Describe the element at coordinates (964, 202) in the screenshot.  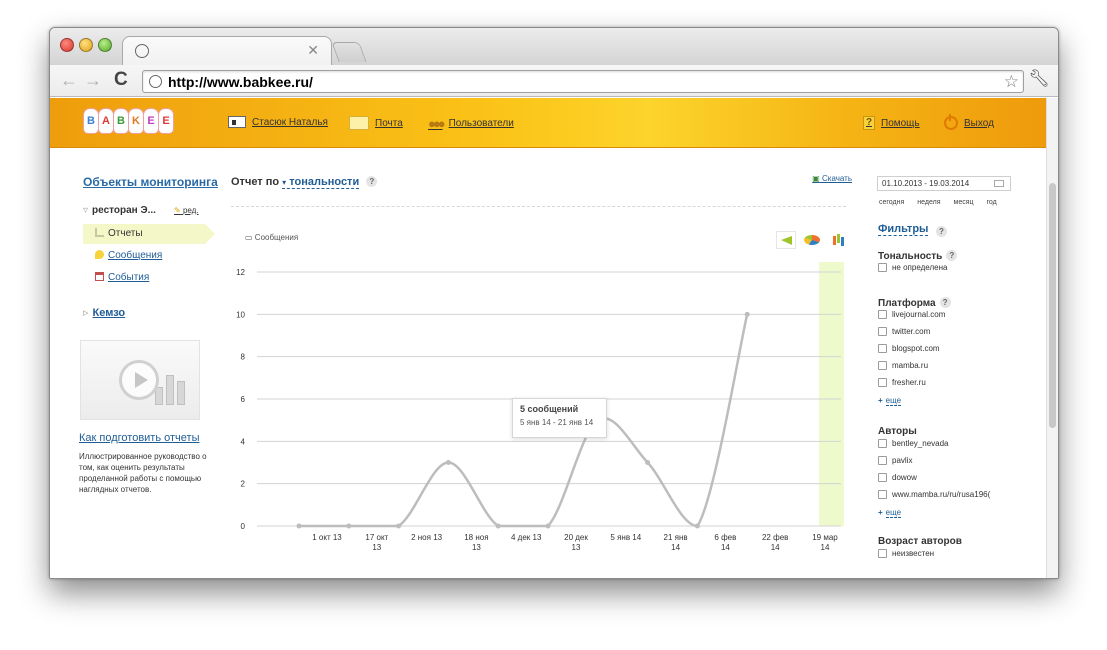
I see `period-shortcut: месяц` at that location.